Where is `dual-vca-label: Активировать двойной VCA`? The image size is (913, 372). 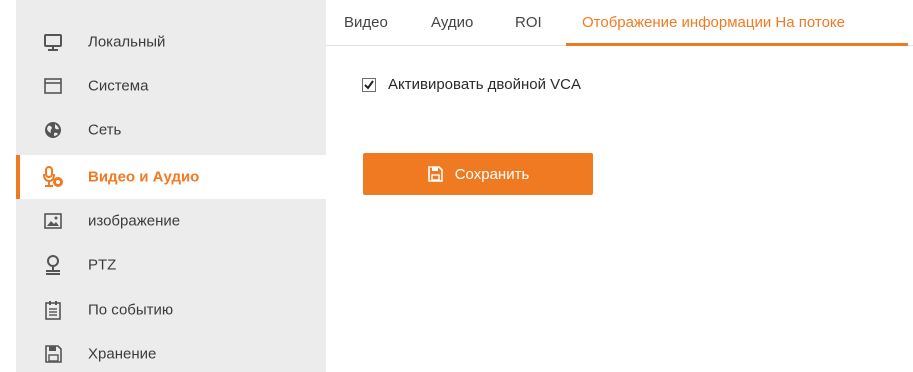
dual-vca-label: Активировать двойной VCA is located at coordinates (484, 84).